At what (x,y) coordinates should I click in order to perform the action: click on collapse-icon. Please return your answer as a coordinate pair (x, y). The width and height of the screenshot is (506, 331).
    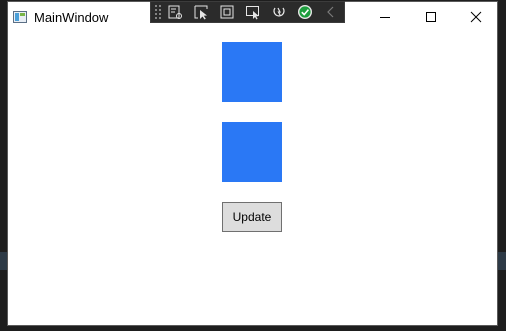
    Looking at the image, I should click on (330, 12).